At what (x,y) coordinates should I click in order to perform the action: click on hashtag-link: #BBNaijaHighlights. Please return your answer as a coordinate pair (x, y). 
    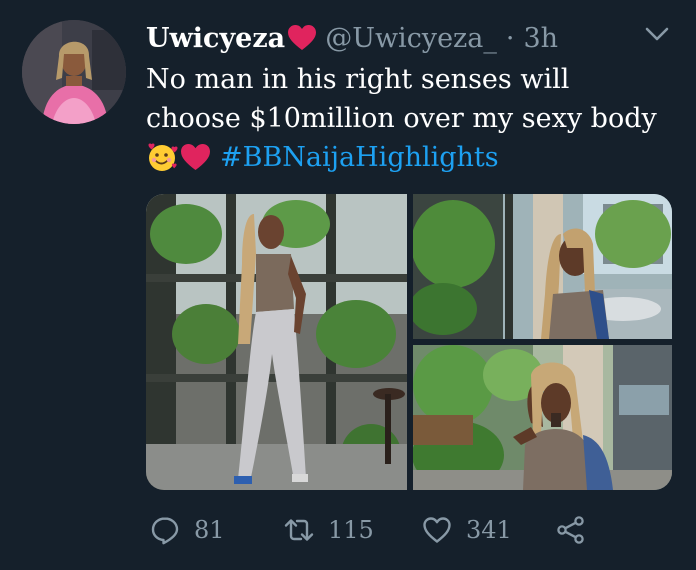
    Looking at the image, I should click on (359, 157).